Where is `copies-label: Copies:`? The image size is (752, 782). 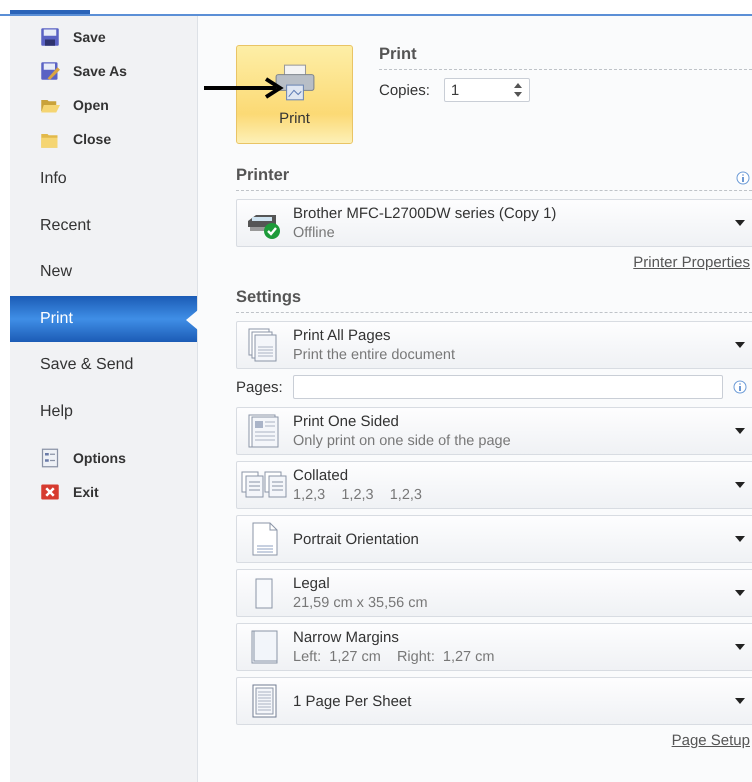
copies-label: Copies: is located at coordinates (404, 90).